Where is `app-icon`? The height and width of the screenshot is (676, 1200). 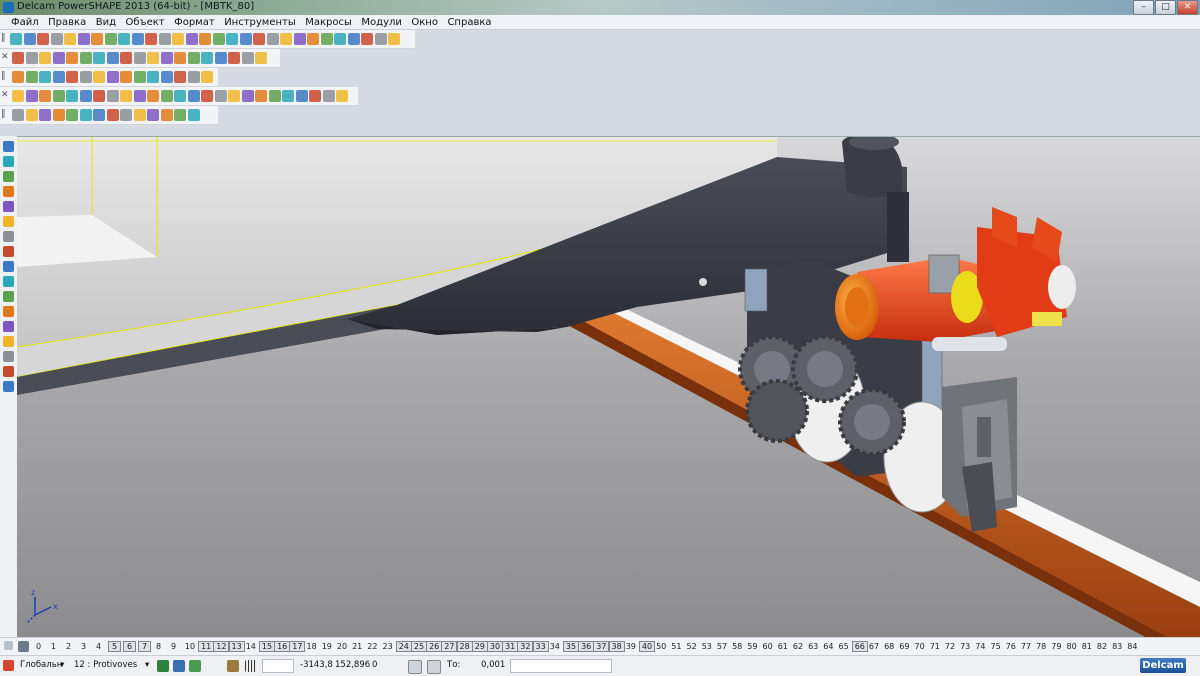 app-icon is located at coordinates (8, 7).